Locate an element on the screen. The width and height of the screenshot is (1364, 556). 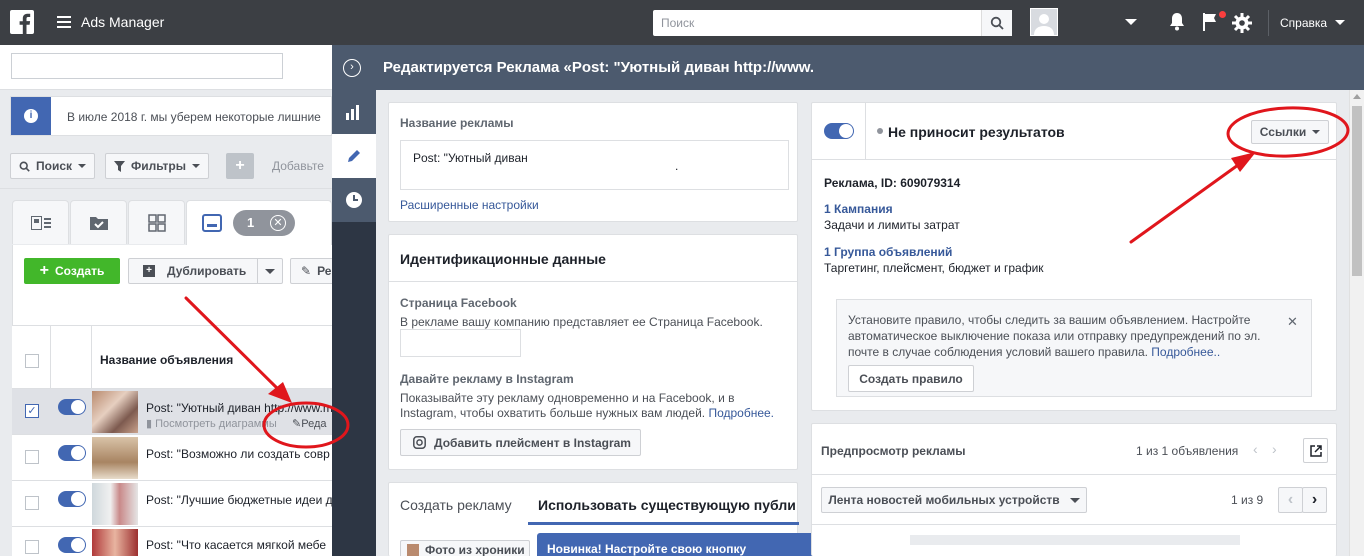
search-filter-label: Поиск is located at coordinates (53, 166).